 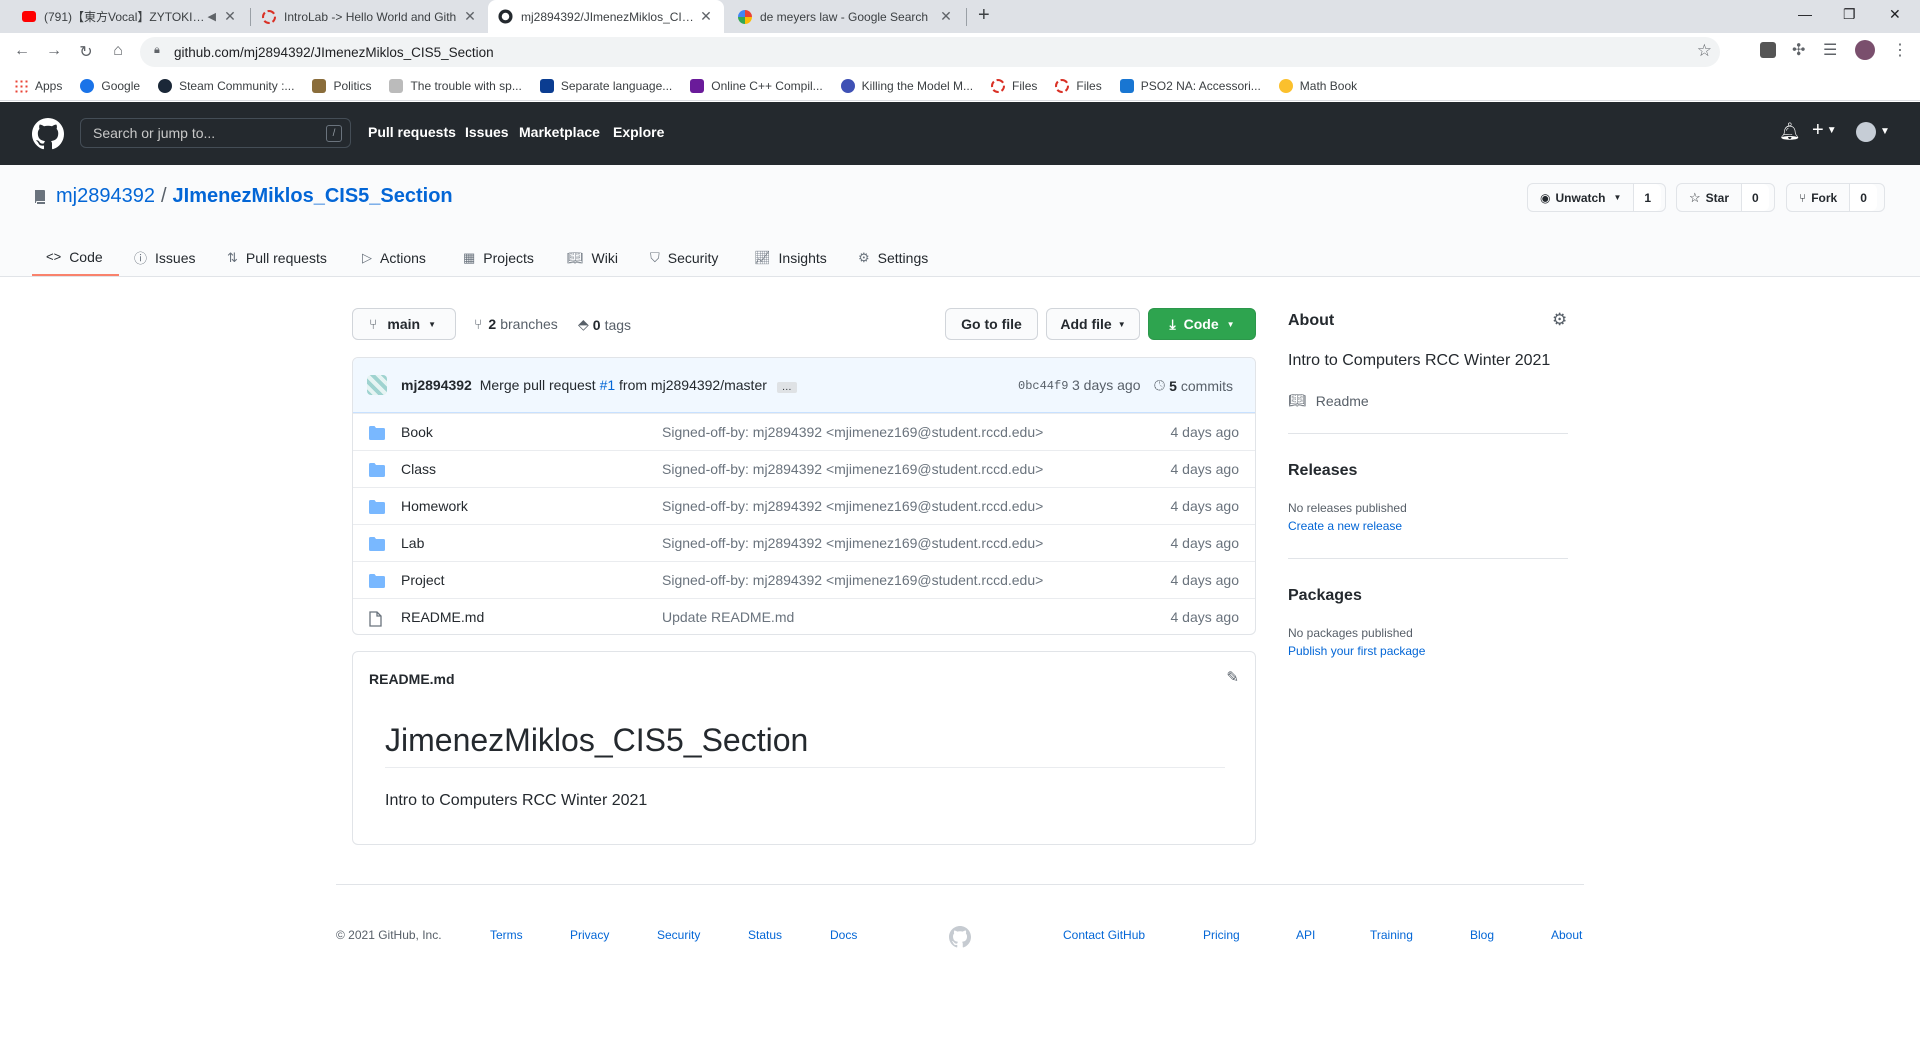 What do you see at coordinates (498, 257) in the screenshot?
I see `tab-projects: ▦ Projects` at bounding box center [498, 257].